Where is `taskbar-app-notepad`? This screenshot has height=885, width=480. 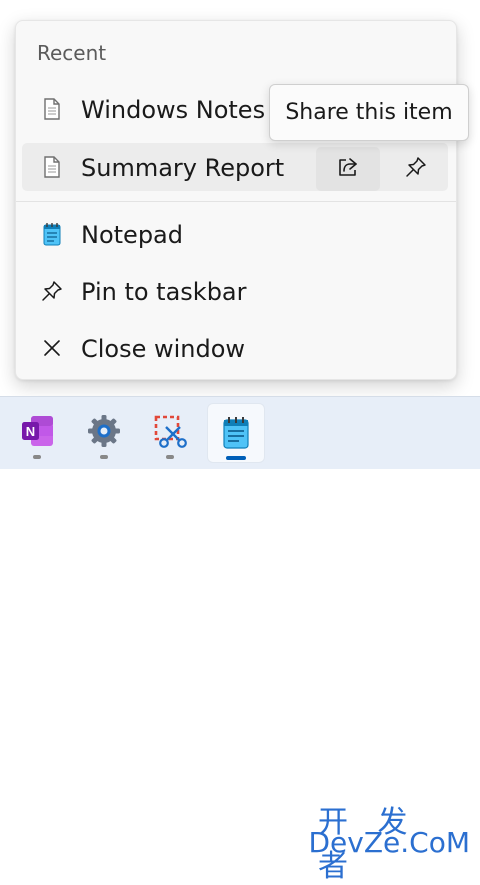 taskbar-app-notepad is located at coordinates (236, 433).